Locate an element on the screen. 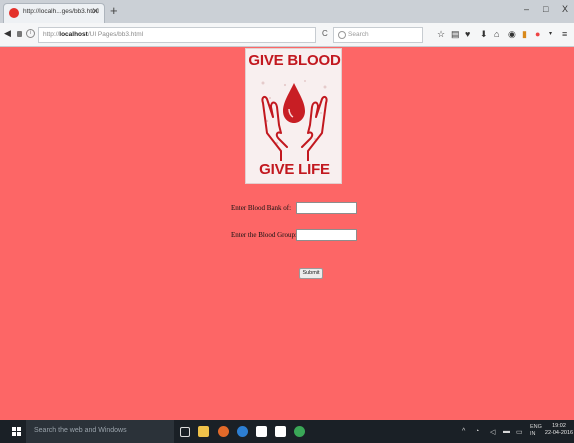  url-text: http://localhost/UI Pages/bb3.html is located at coordinates (93, 34).